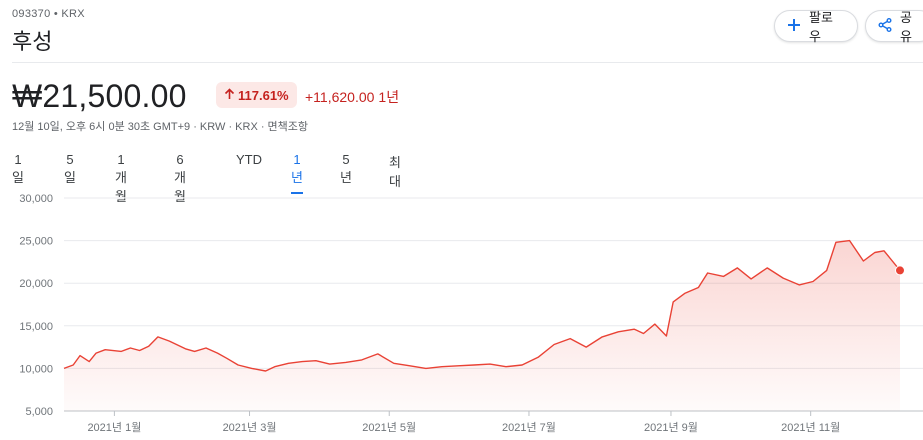  What do you see at coordinates (885, 26) in the screenshot?
I see `share-icon` at bounding box center [885, 26].